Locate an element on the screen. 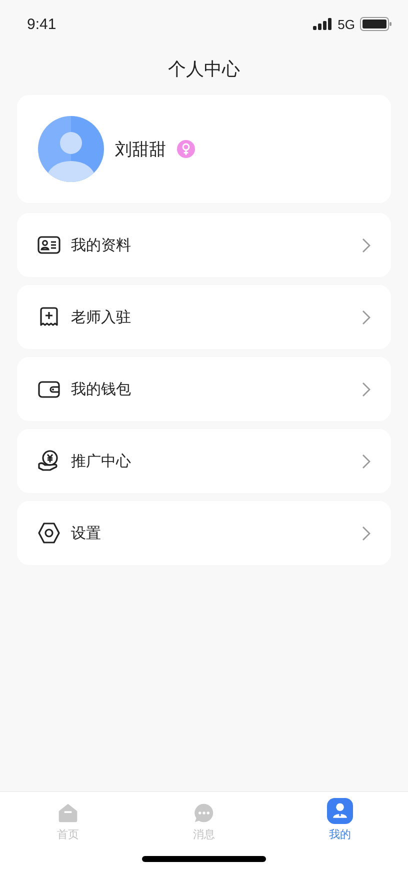 The width and height of the screenshot is (408, 883). user-name: 刘甜甜 is located at coordinates (140, 149).